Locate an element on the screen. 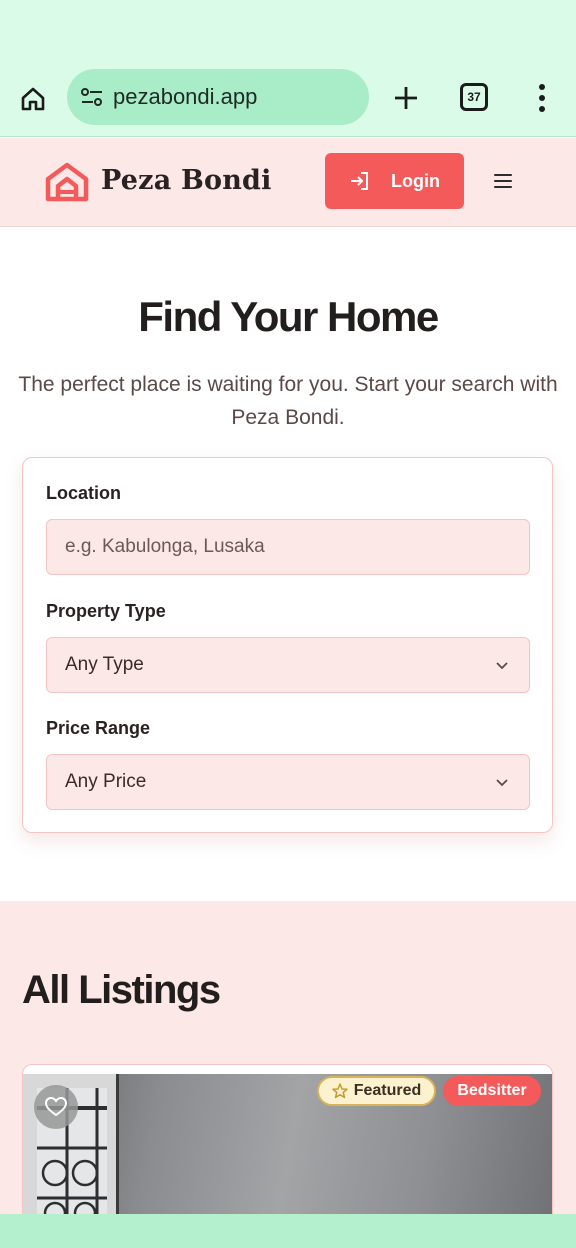 The width and height of the screenshot is (576, 1248). property-type-select: Any Type is located at coordinates (288, 665).